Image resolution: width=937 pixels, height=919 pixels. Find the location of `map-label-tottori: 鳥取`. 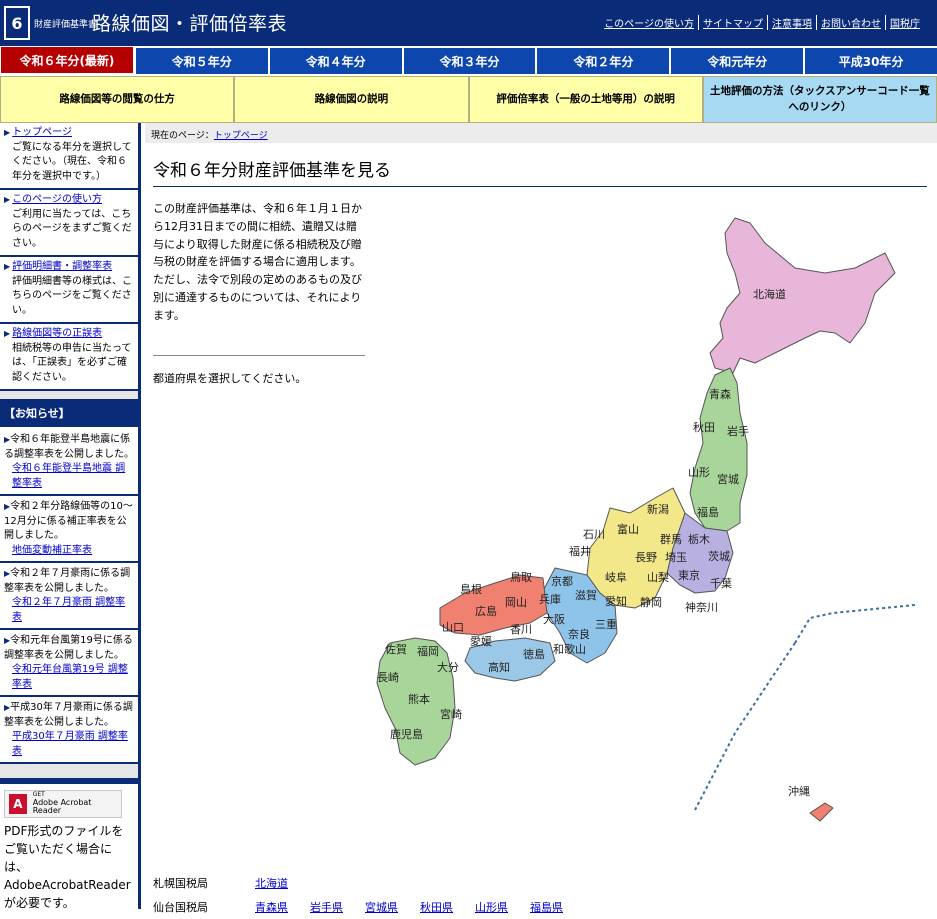

map-label-tottori: 鳥取 is located at coordinates (521, 577).